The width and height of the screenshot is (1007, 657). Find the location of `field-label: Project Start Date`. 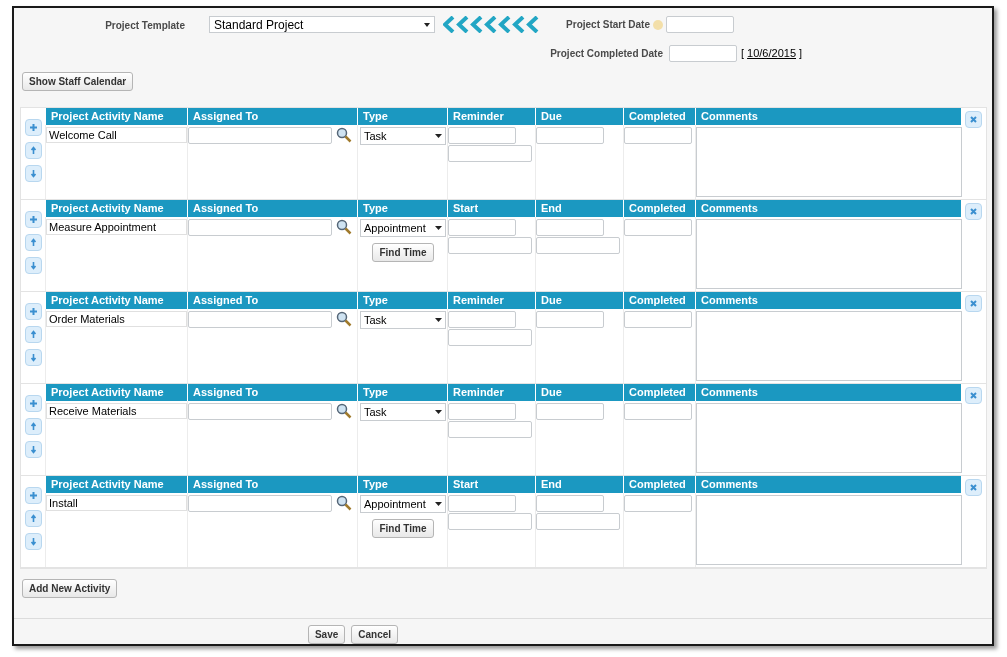

field-label: Project Start Date is located at coordinates (608, 25).